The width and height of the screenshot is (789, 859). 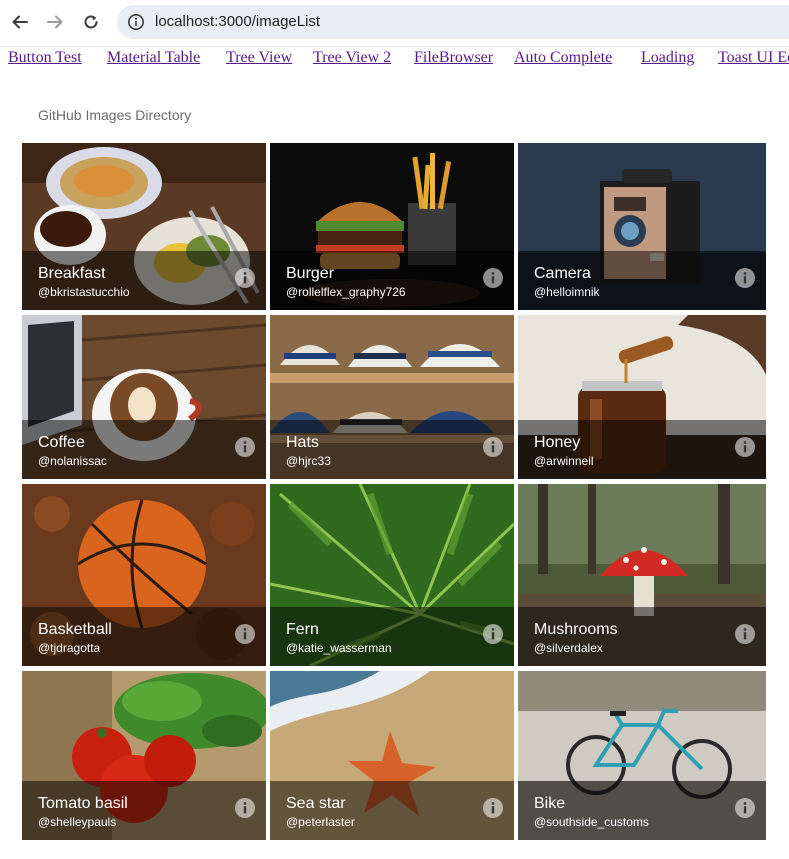 I want to click on image-title: Breakfast, so click(x=72, y=273).